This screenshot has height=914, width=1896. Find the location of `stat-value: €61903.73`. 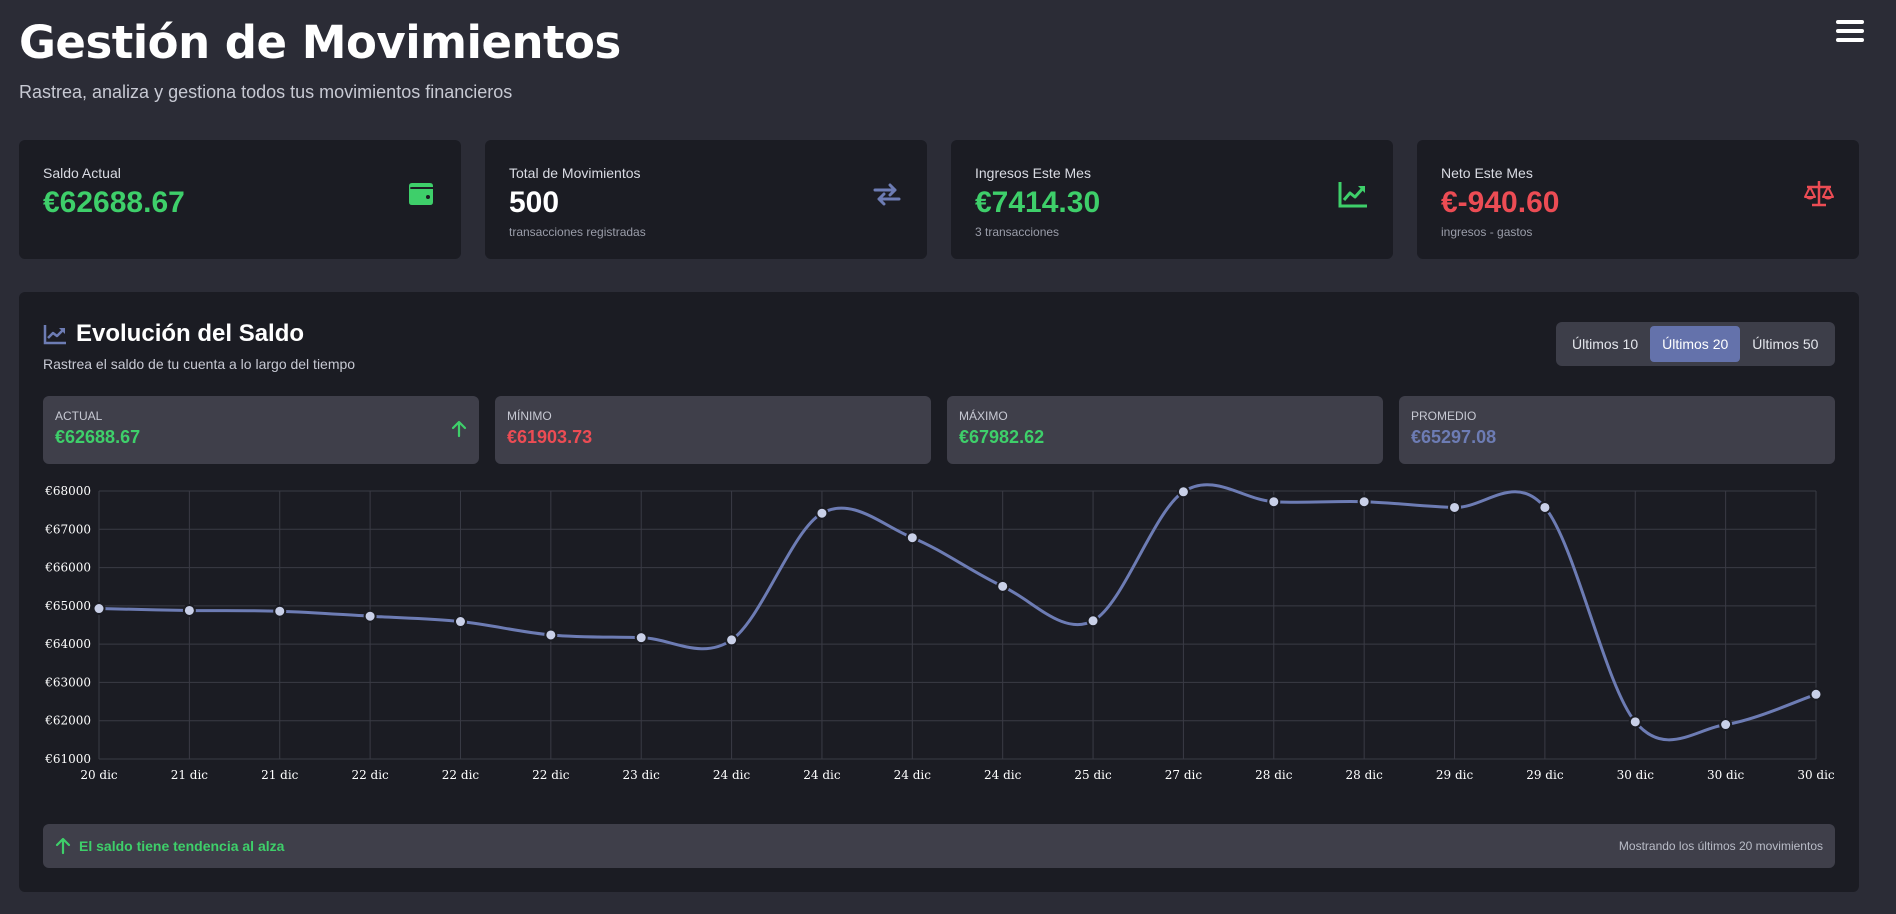

stat-value: €61903.73 is located at coordinates (550, 437).